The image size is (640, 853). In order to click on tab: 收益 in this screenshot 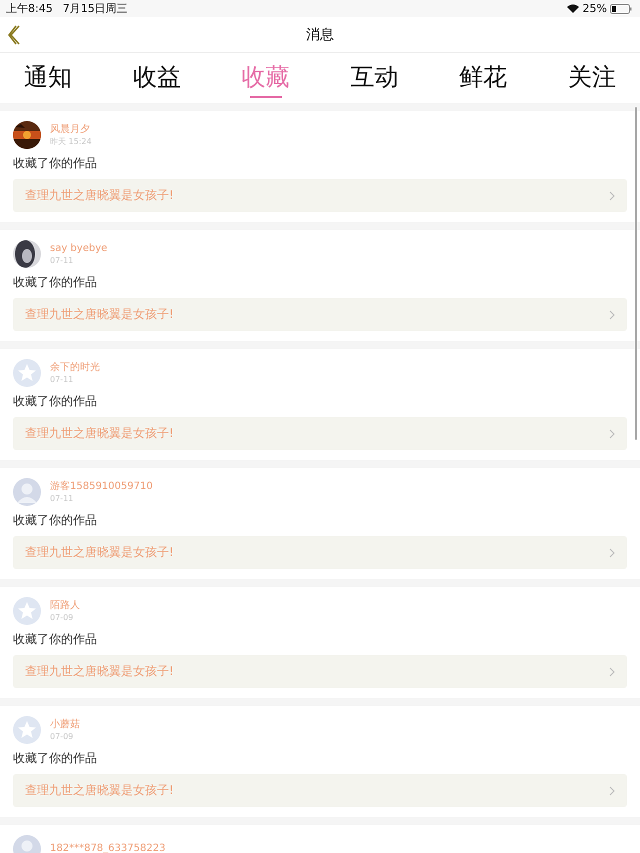, I will do `click(156, 78)`.